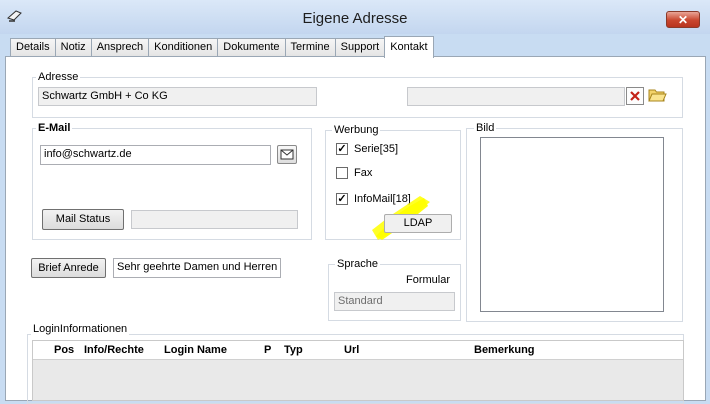  I want to click on send-mail-button, so click(287, 154).